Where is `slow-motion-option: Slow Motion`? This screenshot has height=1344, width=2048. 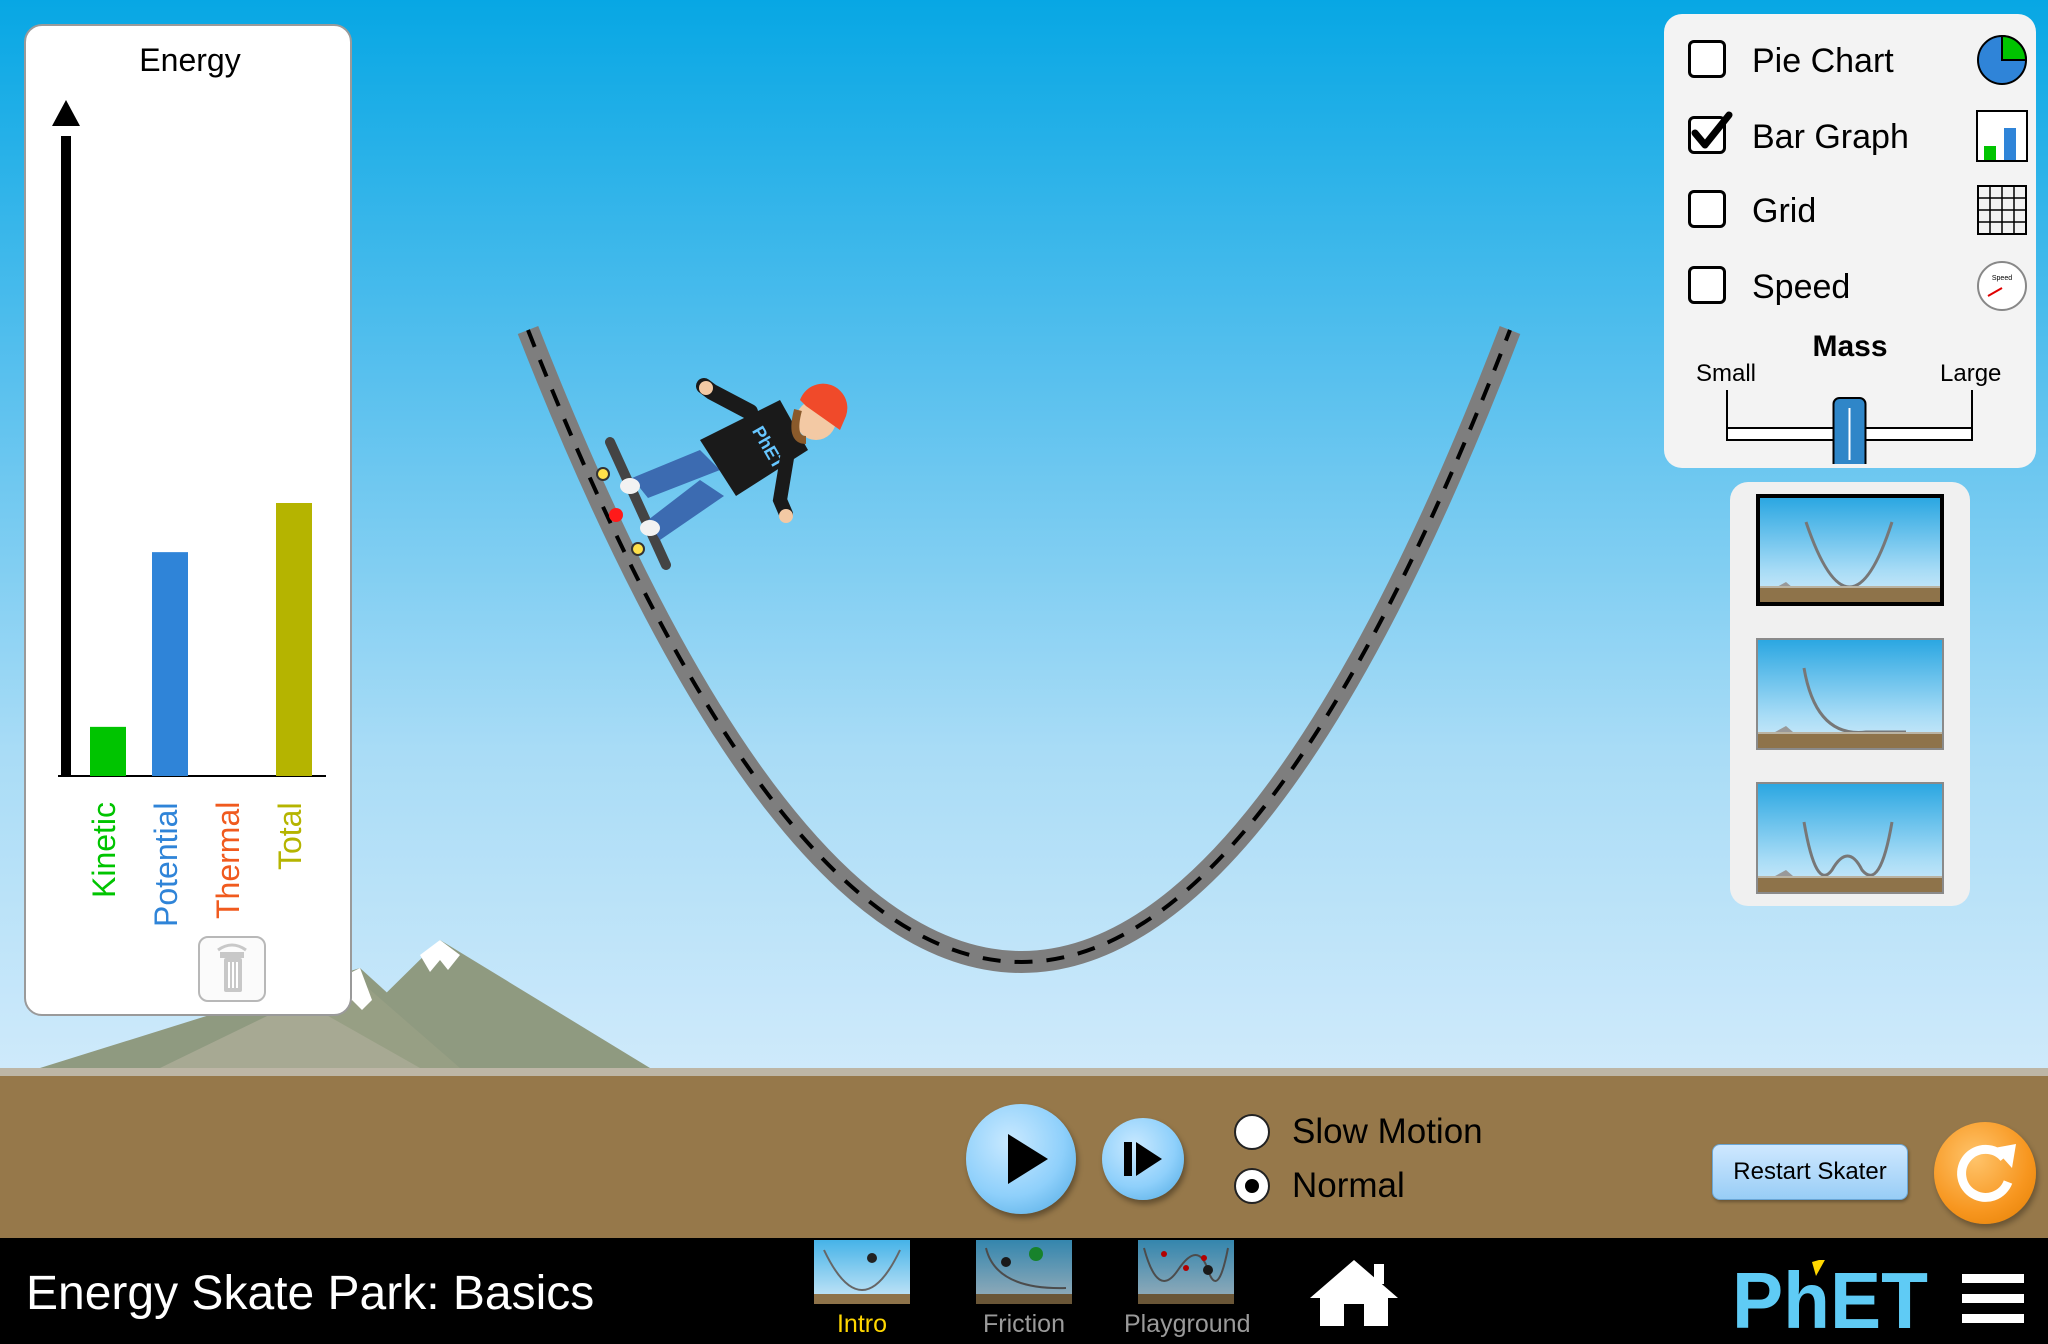
slow-motion-option: Slow Motion is located at coordinates (1384, 1135).